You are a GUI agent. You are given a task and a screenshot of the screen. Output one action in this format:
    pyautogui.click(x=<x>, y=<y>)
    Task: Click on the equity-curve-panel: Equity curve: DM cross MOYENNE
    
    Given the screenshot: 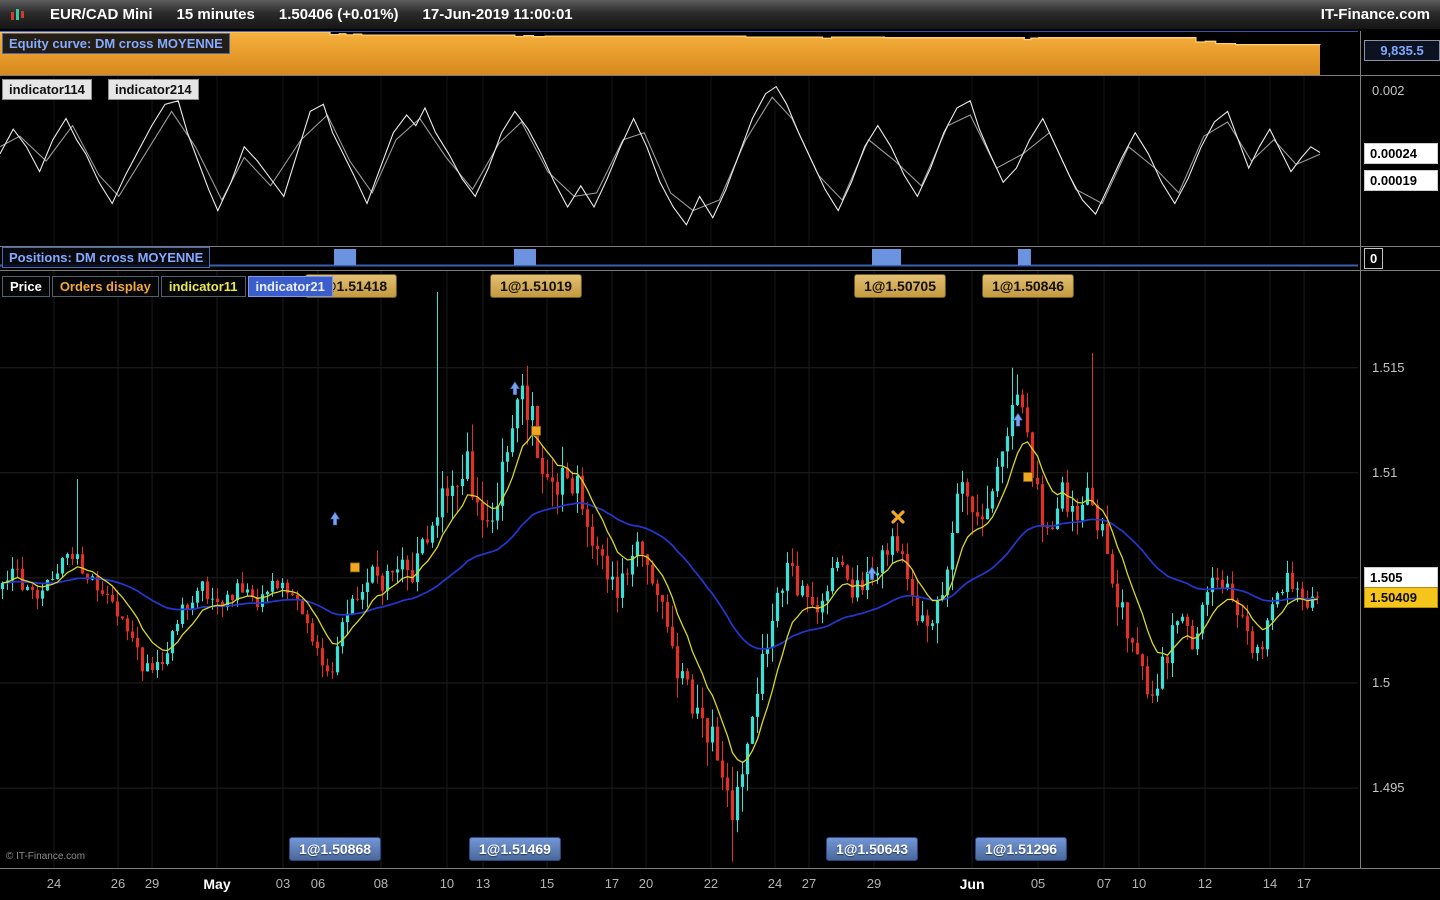 What is the action you would take?
    pyautogui.click(x=680, y=53)
    